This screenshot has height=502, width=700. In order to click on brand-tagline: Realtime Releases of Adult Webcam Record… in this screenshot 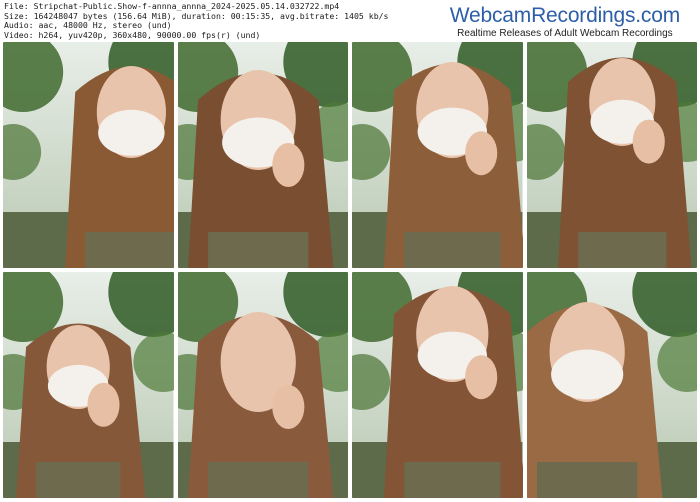, I will do `click(565, 33)`.